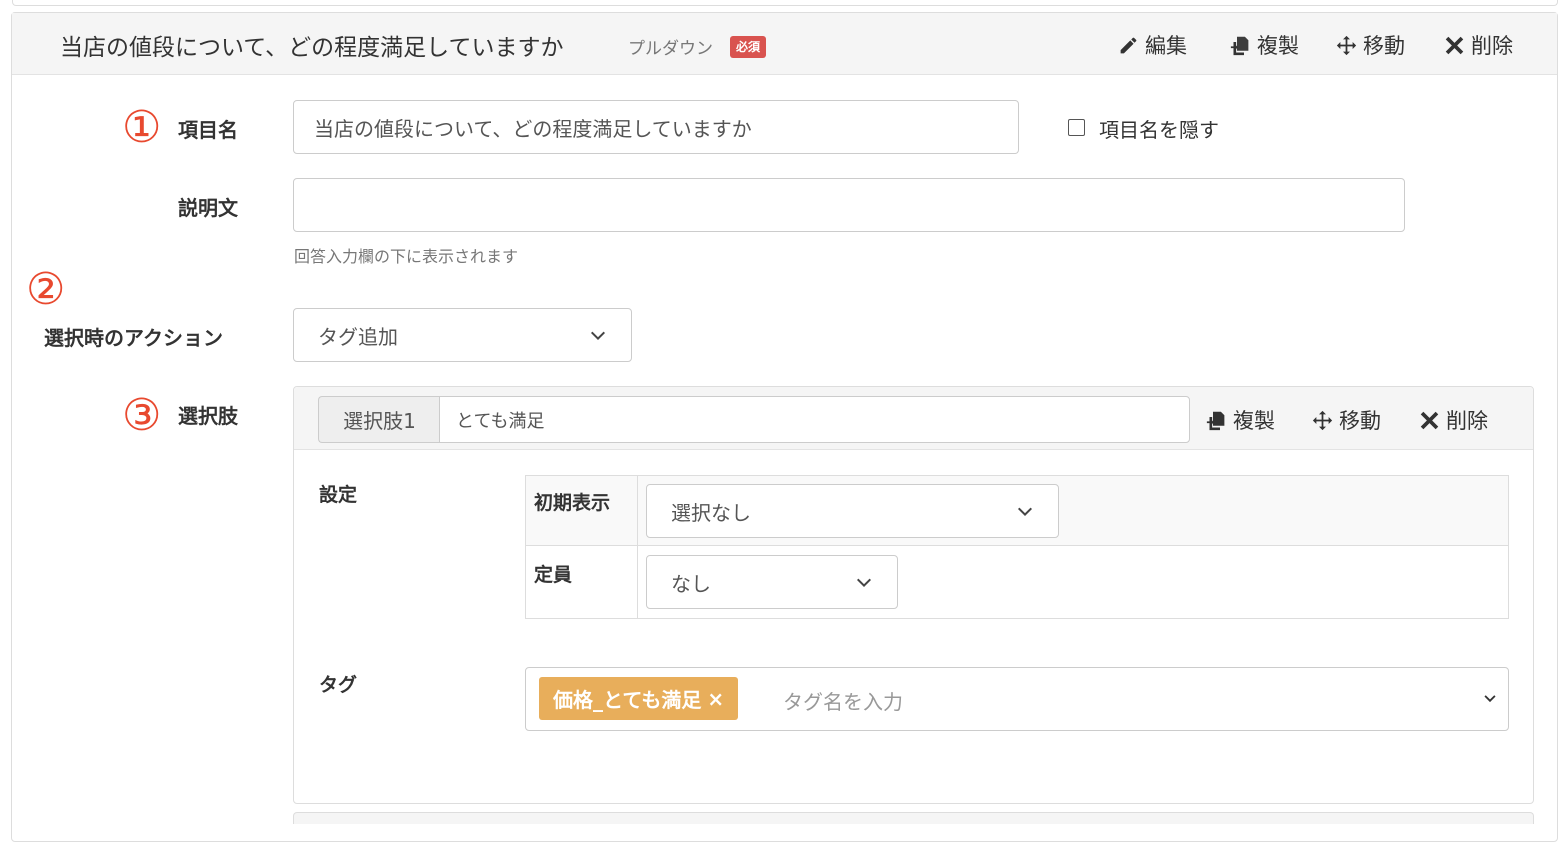 The height and width of the screenshot is (842, 1568). I want to click on next-choice-card-edge, so click(913, 818).